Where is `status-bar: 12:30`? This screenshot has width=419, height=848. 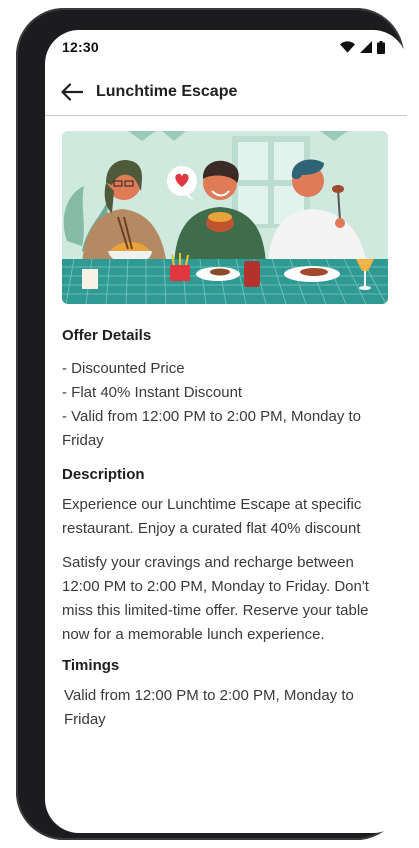
status-bar: 12:30 is located at coordinates (226, 47).